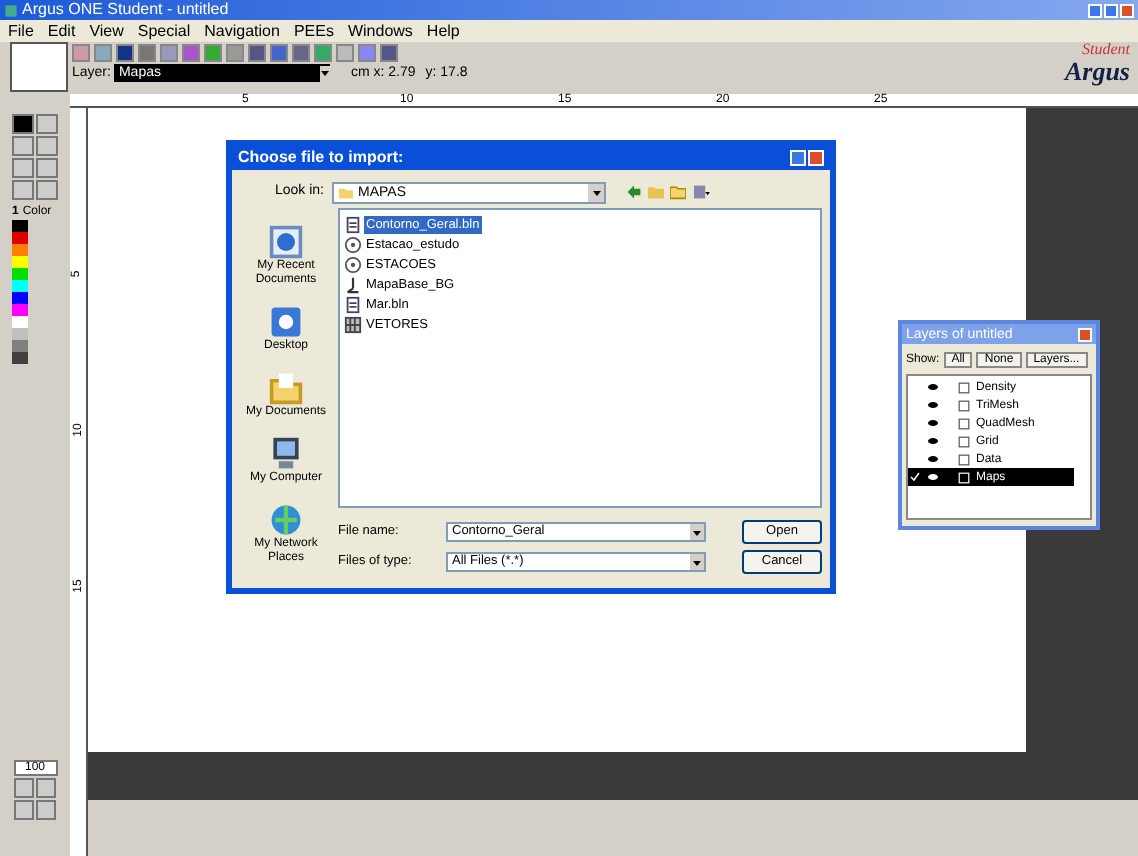 The image size is (1138, 856). I want to click on minimize-button, so click(1095, 10).